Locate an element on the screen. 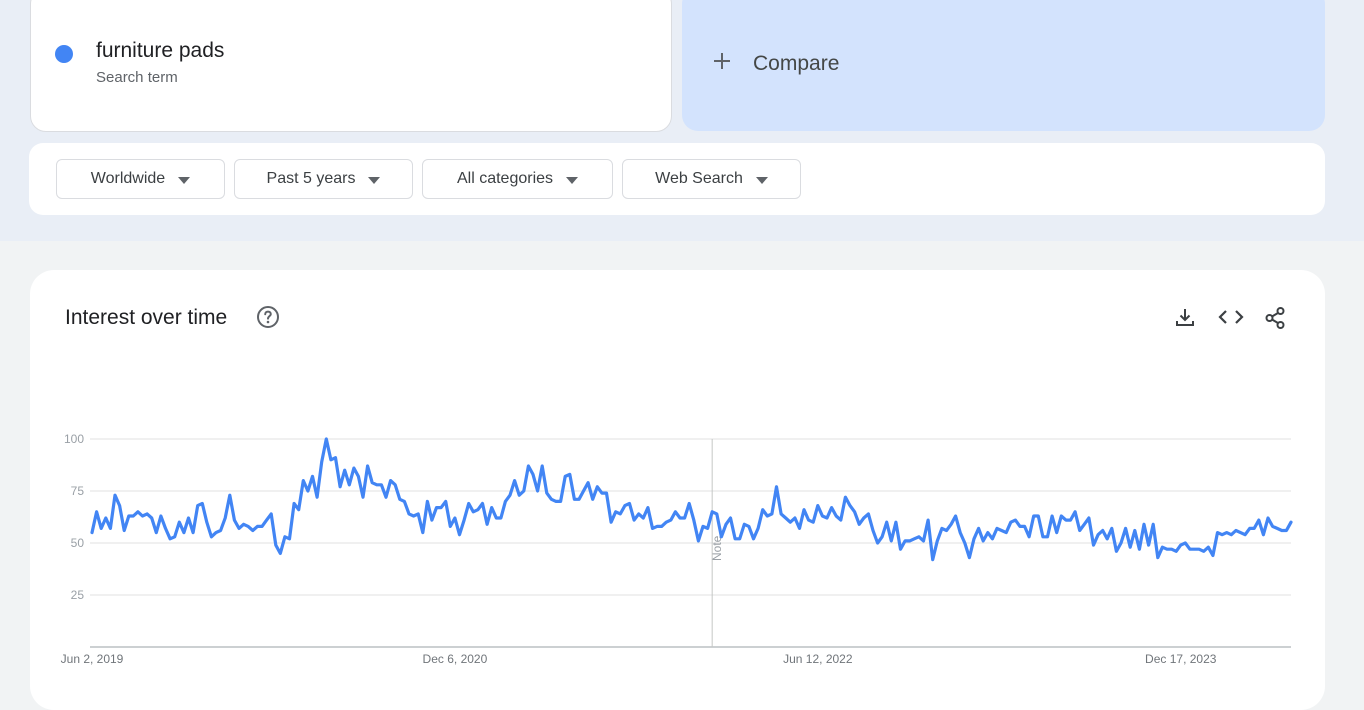 This screenshot has height=710, width=1364. x-tick-label: Jun 2, 2019 is located at coordinates (92, 659).